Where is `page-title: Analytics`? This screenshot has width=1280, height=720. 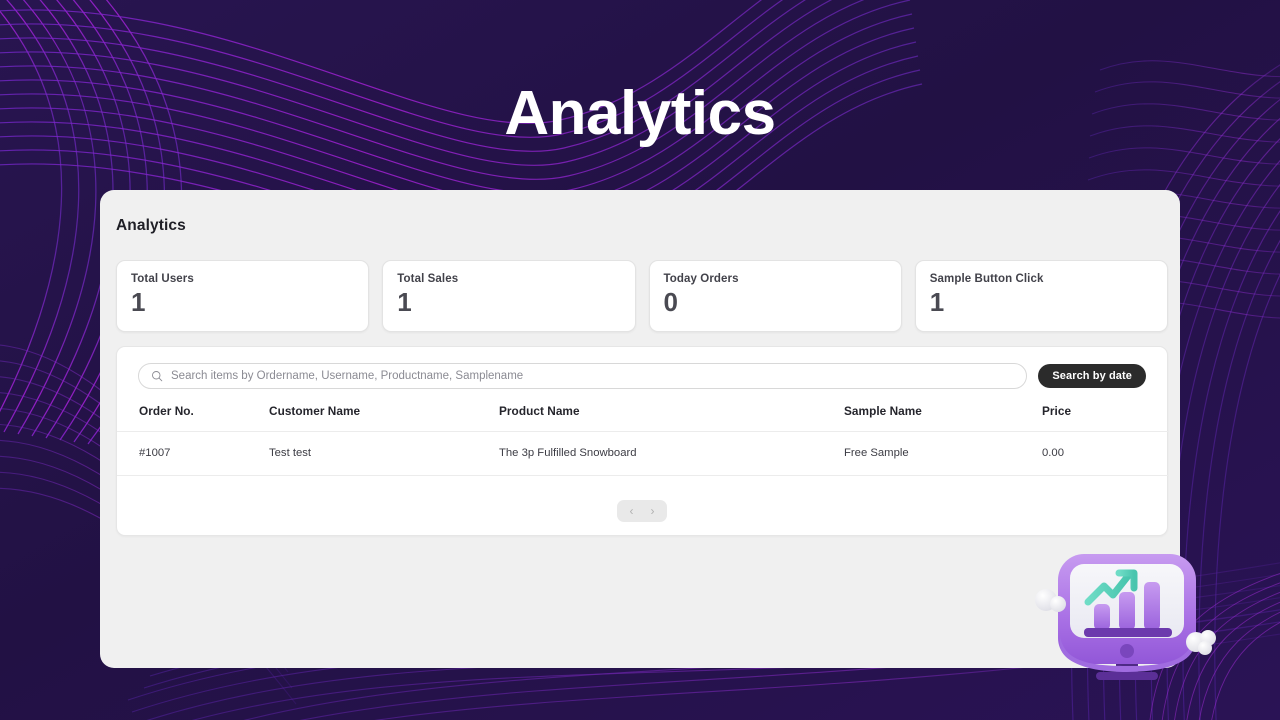
page-title: Analytics is located at coordinates (640, 113).